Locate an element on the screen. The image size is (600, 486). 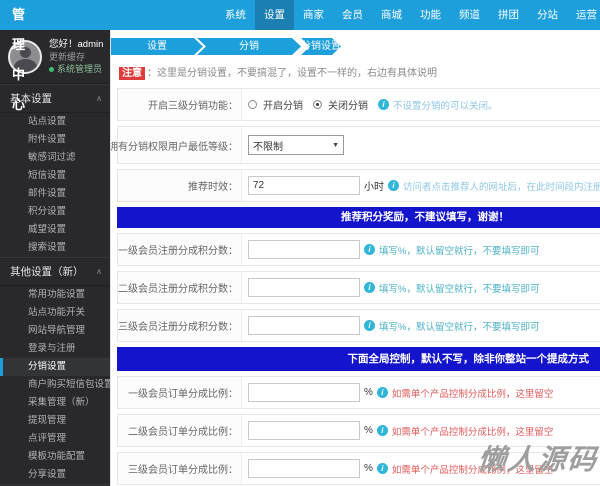
nav-item: 设置 is located at coordinates (275, 15).